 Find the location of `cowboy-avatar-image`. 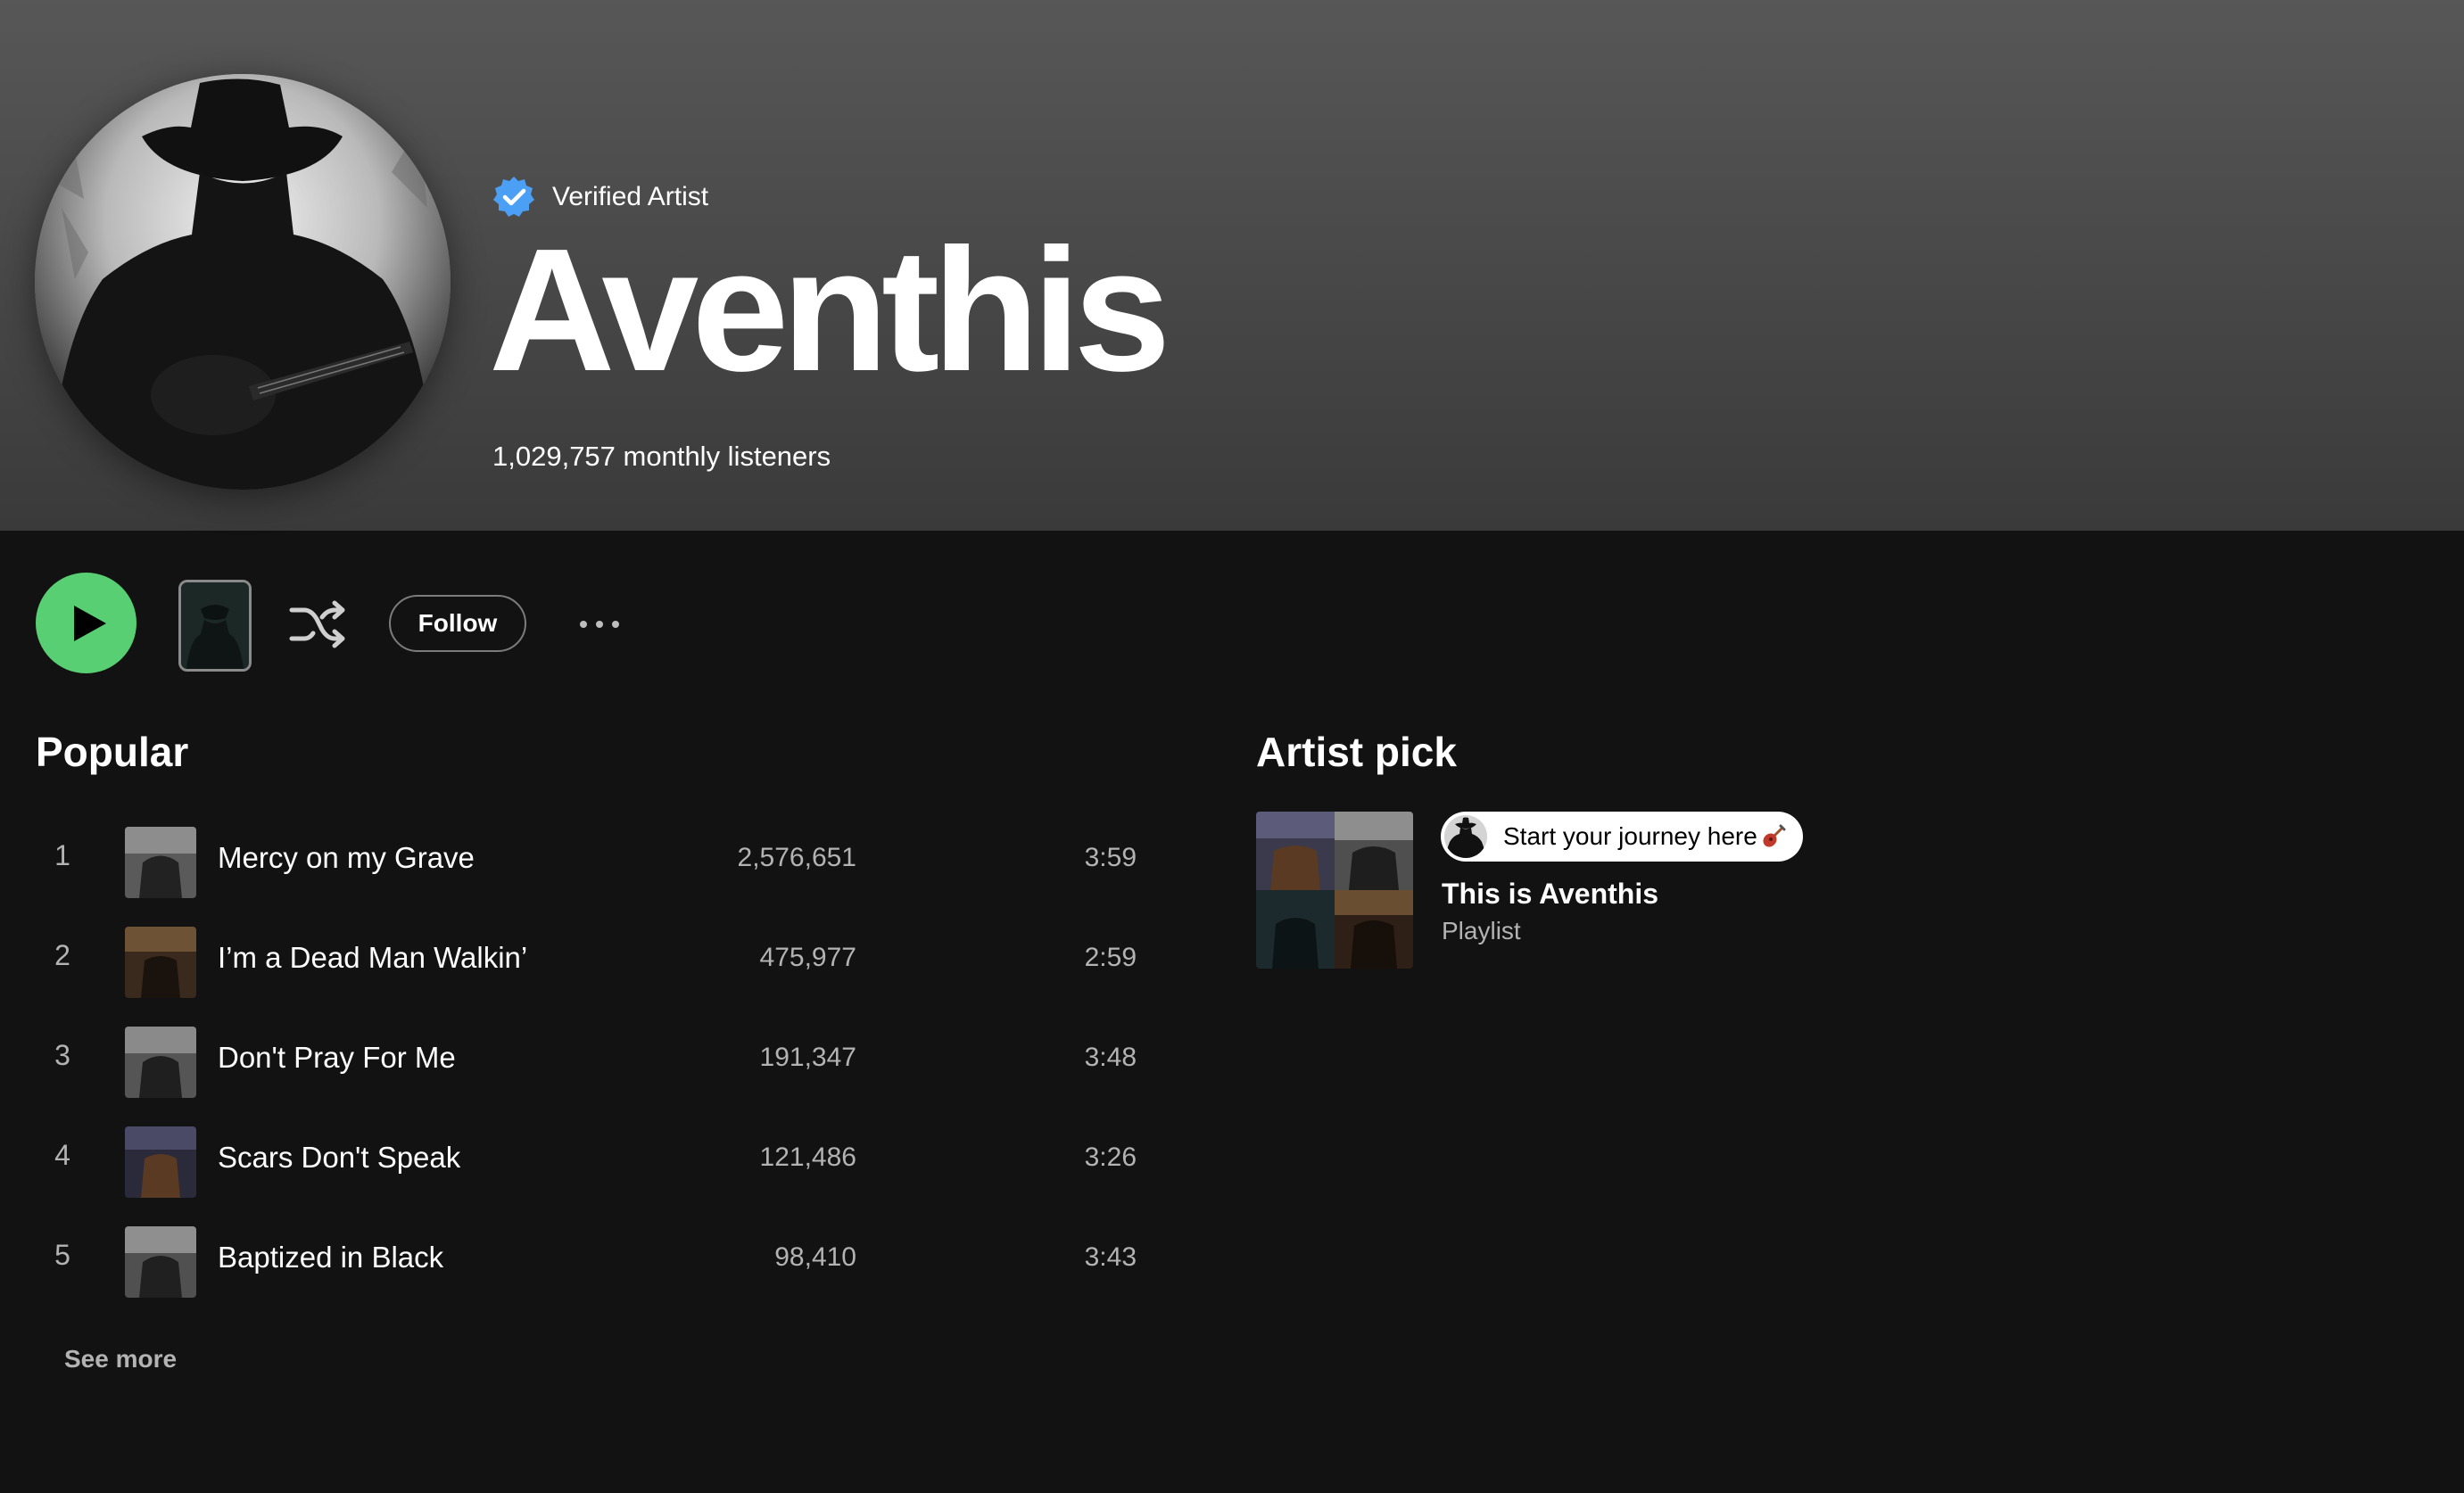

cowboy-avatar-image is located at coordinates (1466, 836).